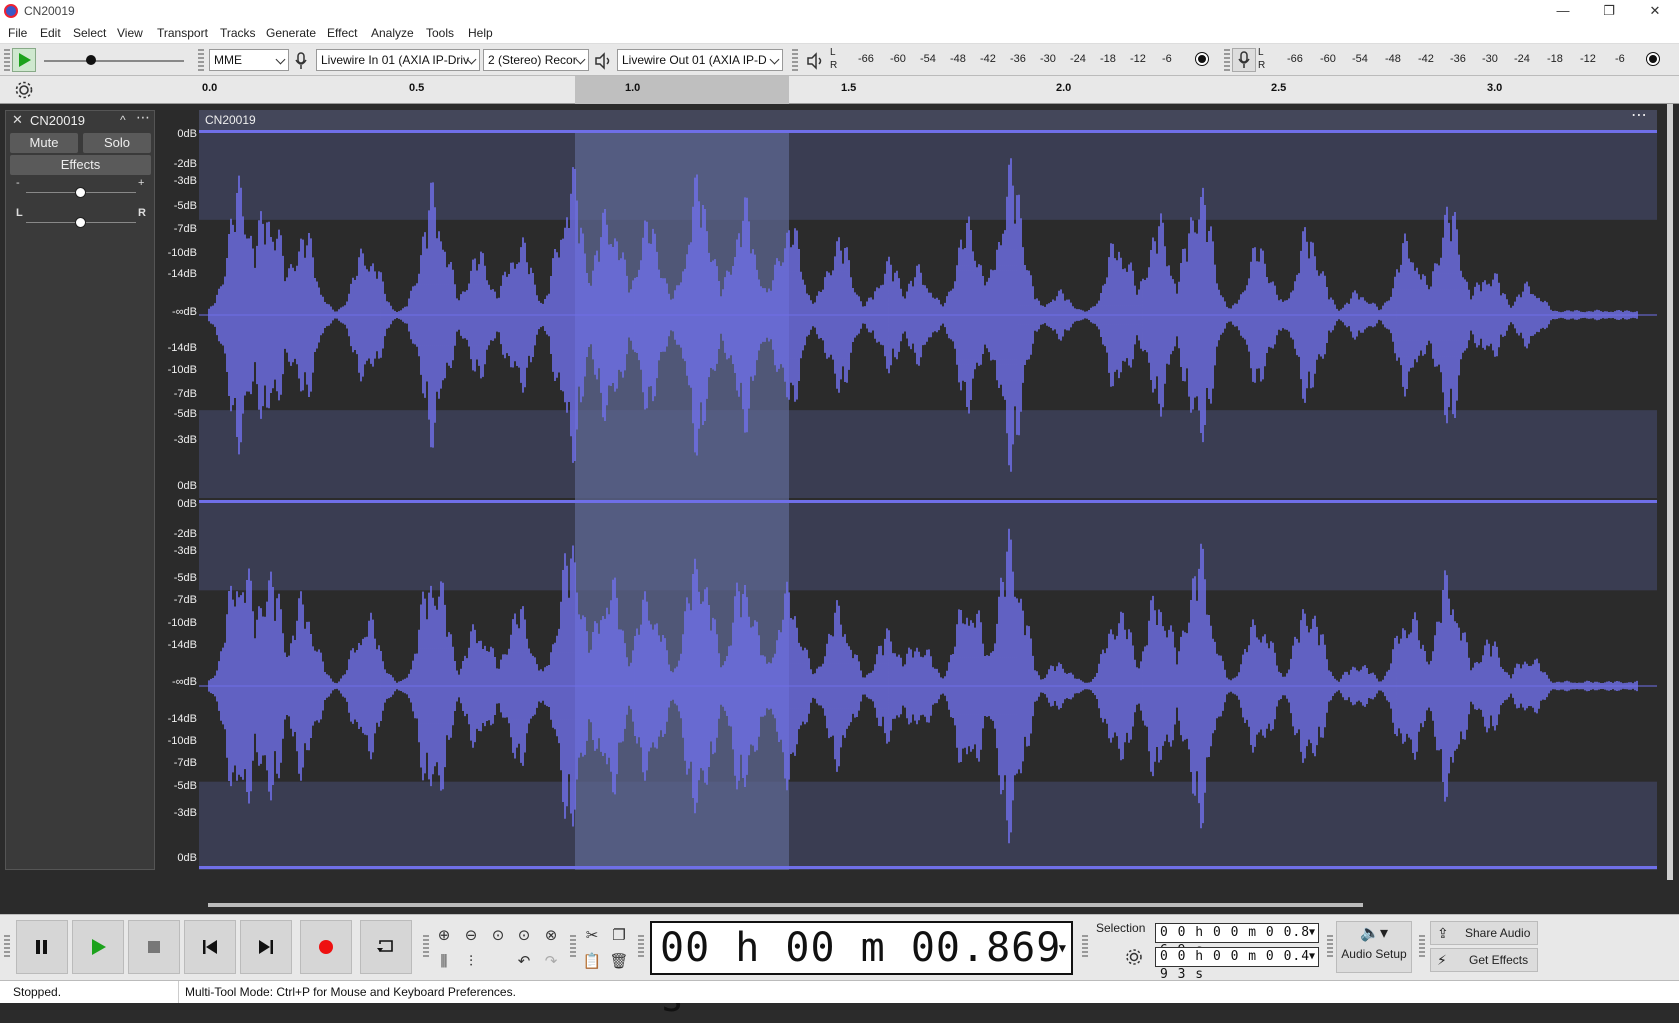  What do you see at coordinates (19, 213) in the screenshot?
I see `pan-left-label: L` at bounding box center [19, 213].